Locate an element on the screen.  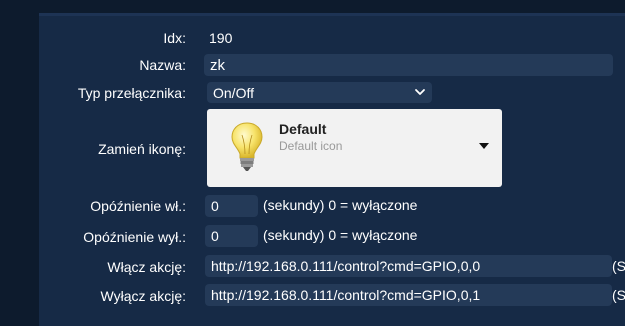
off-delay-input-value: 0 is located at coordinates (215, 236).